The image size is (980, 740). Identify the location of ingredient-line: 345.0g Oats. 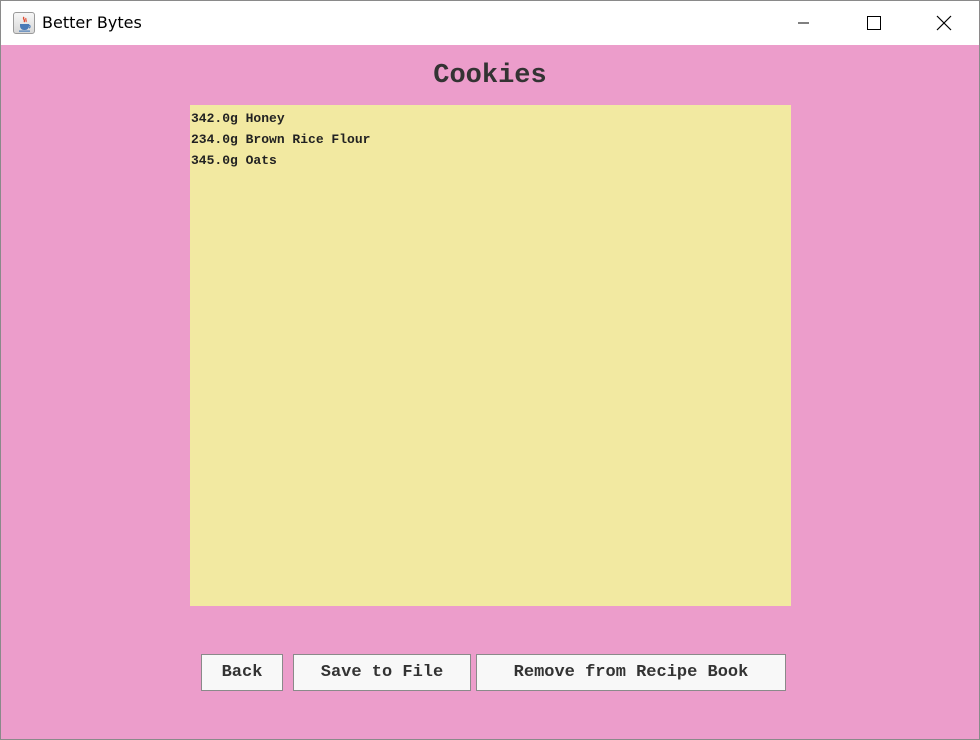
(234, 160).